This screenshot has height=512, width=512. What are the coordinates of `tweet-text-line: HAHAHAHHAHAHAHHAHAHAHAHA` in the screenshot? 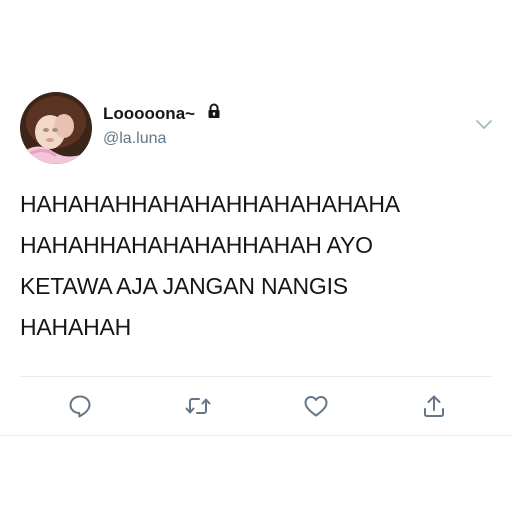 It's located at (210, 204).